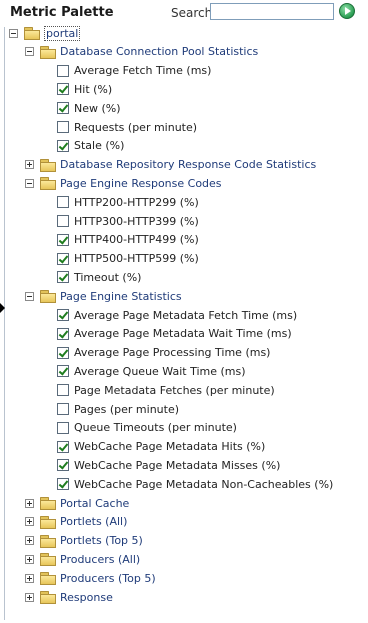 This screenshot has width=368, height=623. I want to click on tree-group: Database Connection Pool Statistics, so click(141, 52).